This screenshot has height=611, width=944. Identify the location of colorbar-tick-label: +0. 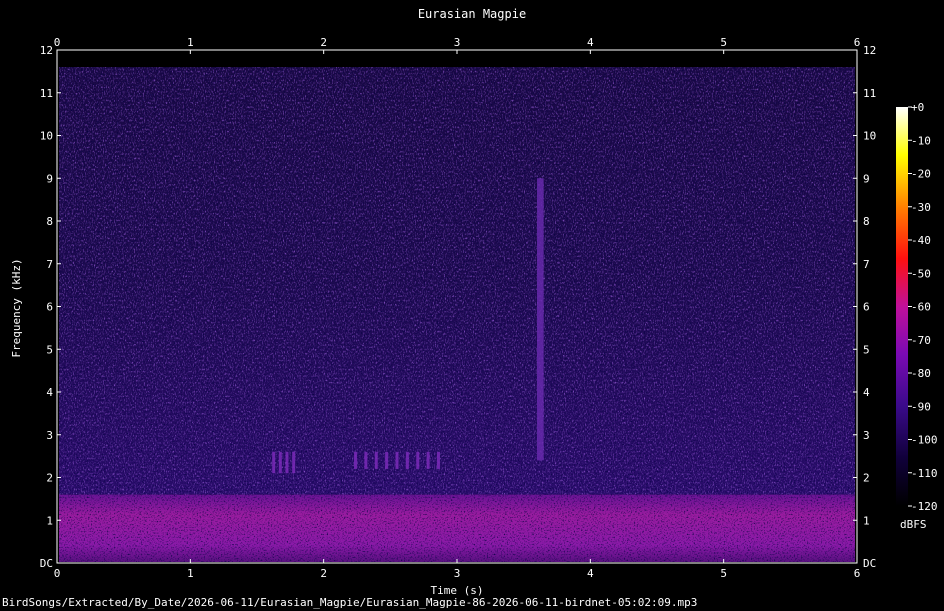
(917, 107).